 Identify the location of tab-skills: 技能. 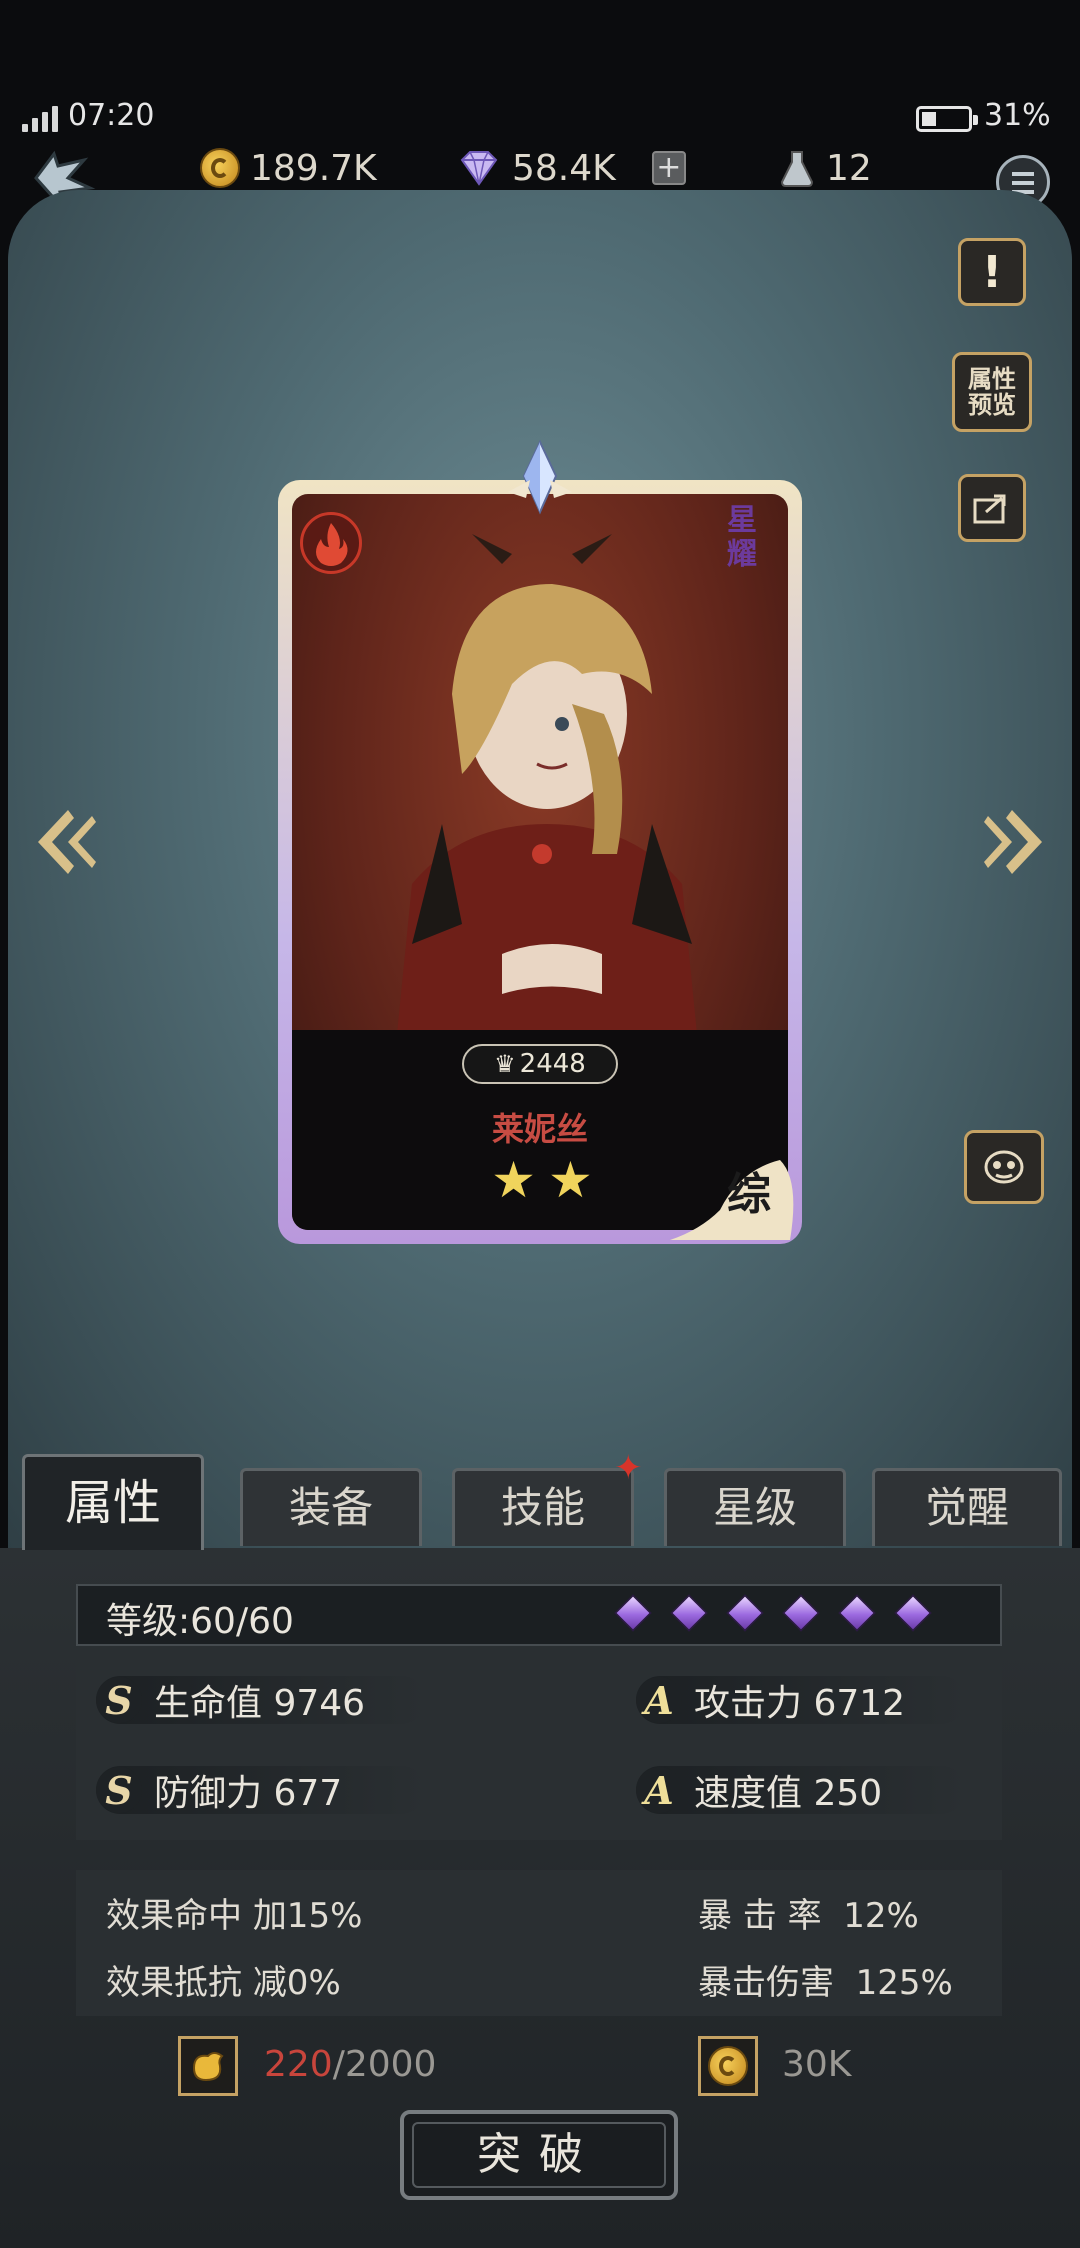
(543, 1507).